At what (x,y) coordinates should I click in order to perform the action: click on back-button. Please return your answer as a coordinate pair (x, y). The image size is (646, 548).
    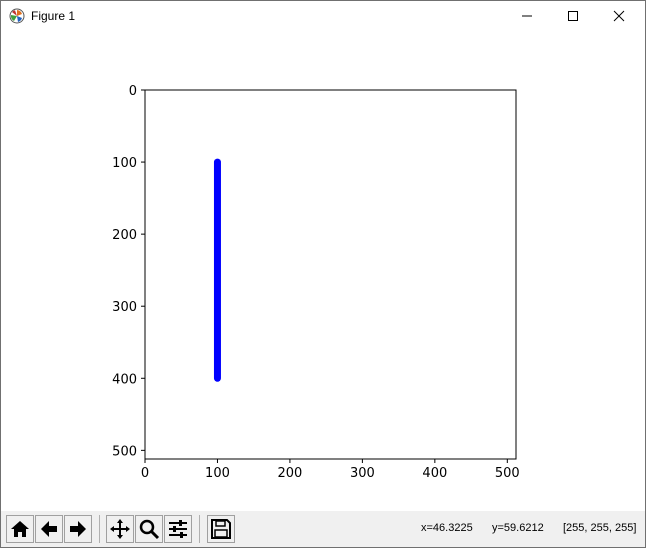
    Looking at the image, I should click on (49, 529).